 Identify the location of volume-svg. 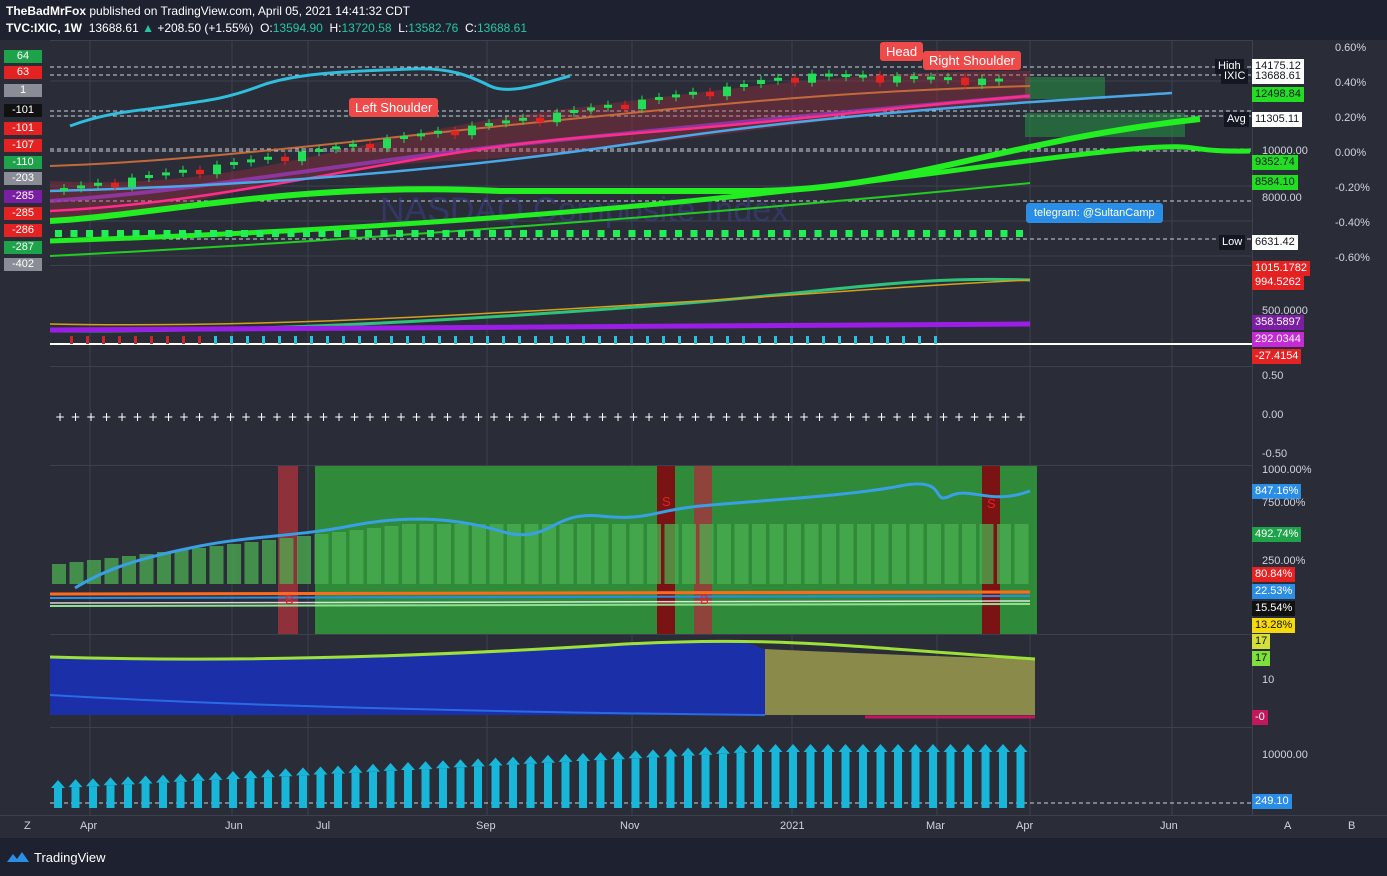
(651, 772).